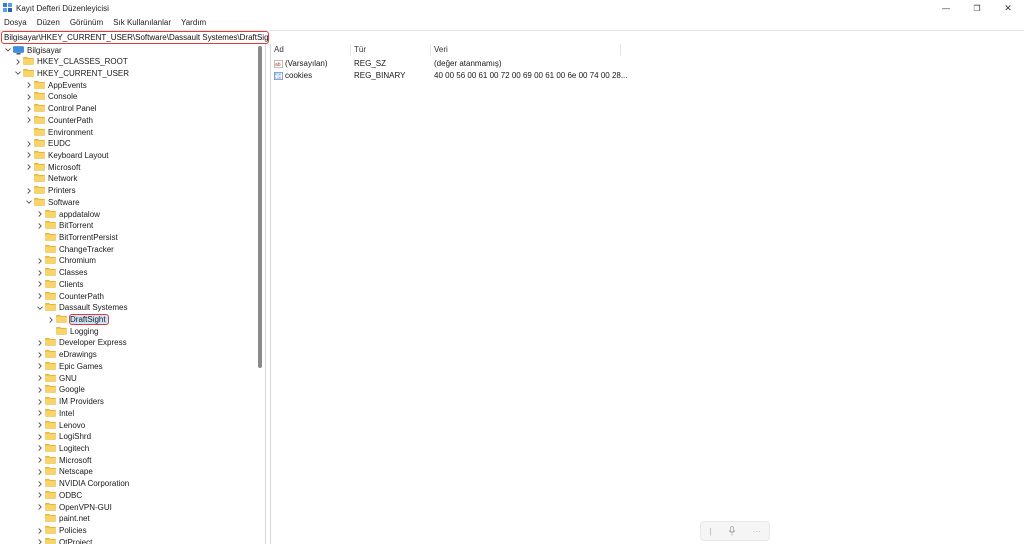 The image size is (1024, 544). Describe the element at coordinates (64, 540) in the screenshot. I see `tree-item: QtProject` at that location.